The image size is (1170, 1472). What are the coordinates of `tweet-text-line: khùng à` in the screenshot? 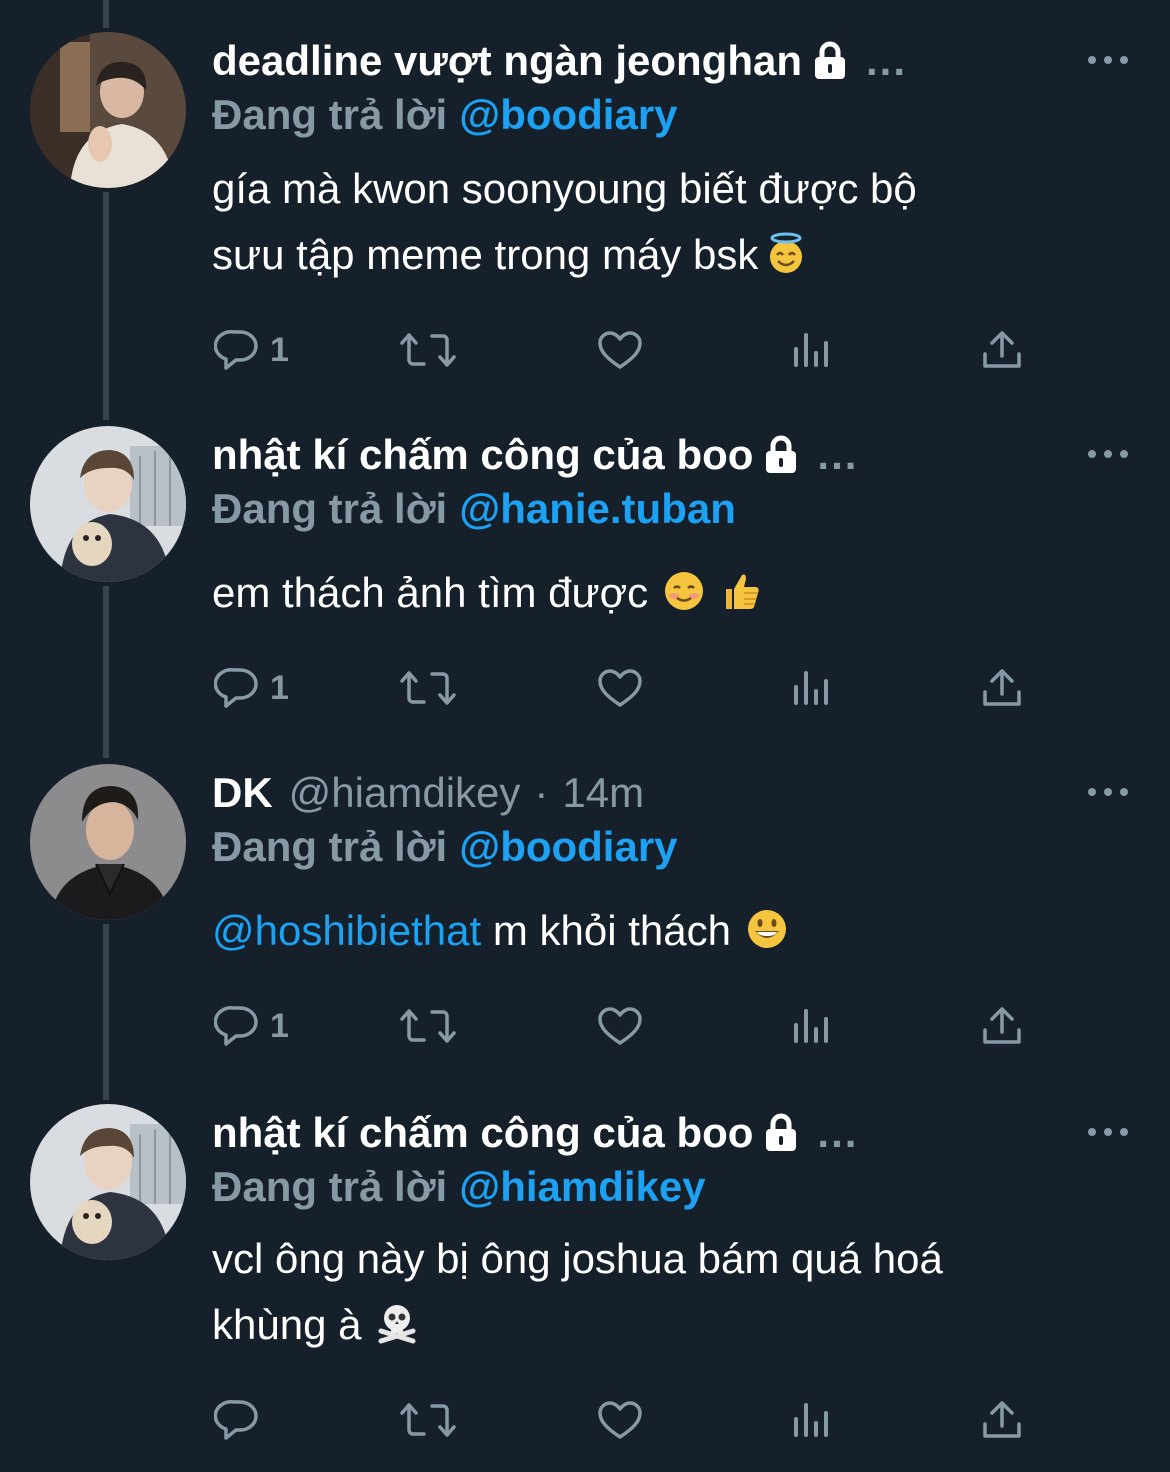 It's located at (662, 1325).